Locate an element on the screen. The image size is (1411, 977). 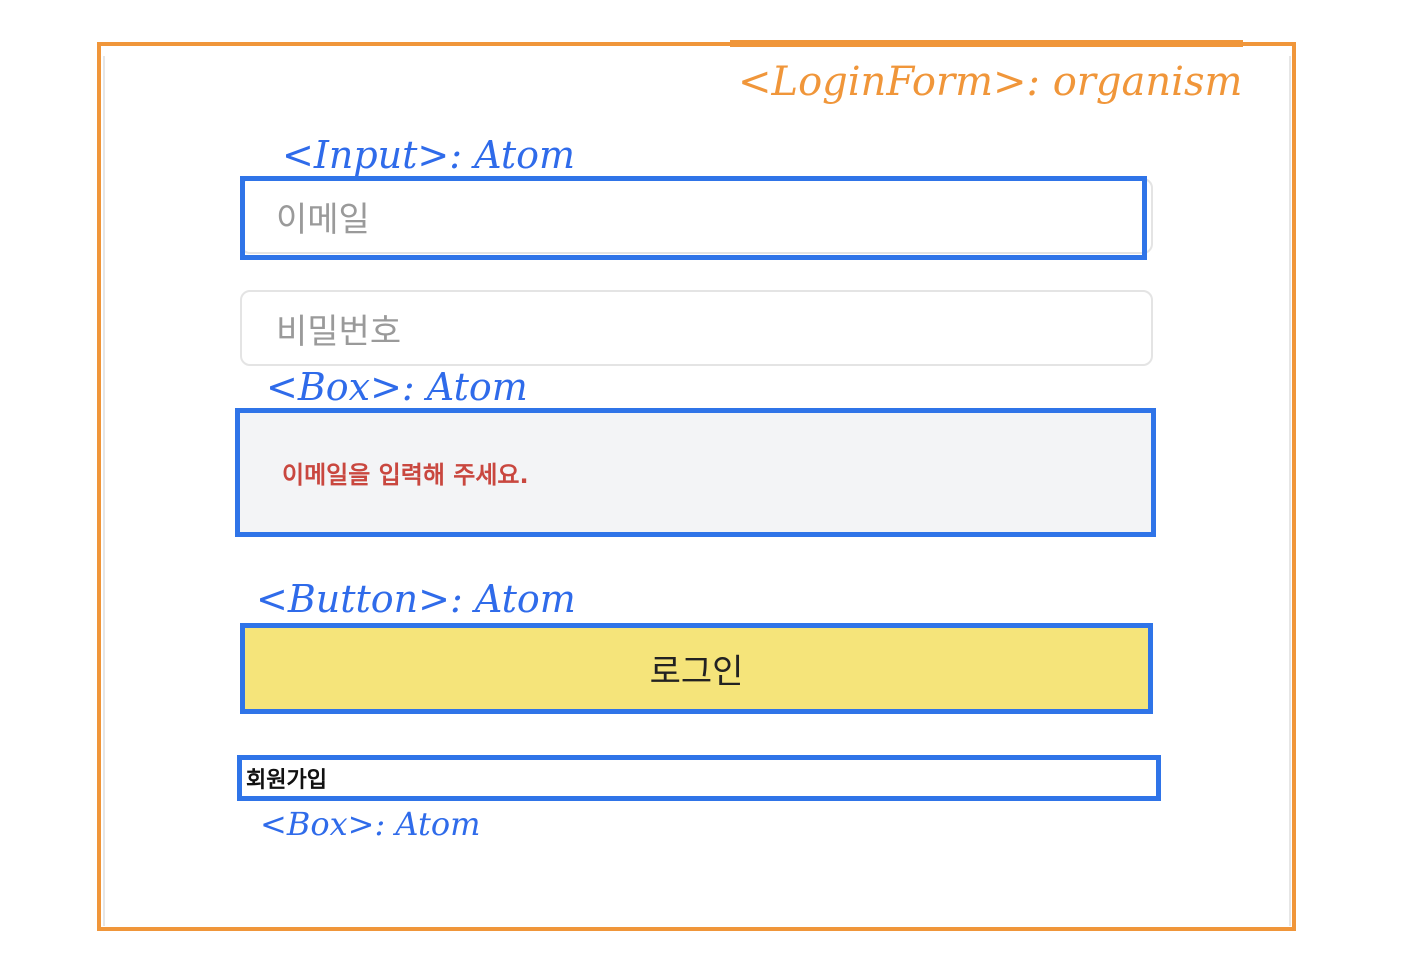
login-button-label: 로그인 is located at coordinates (696, 672).